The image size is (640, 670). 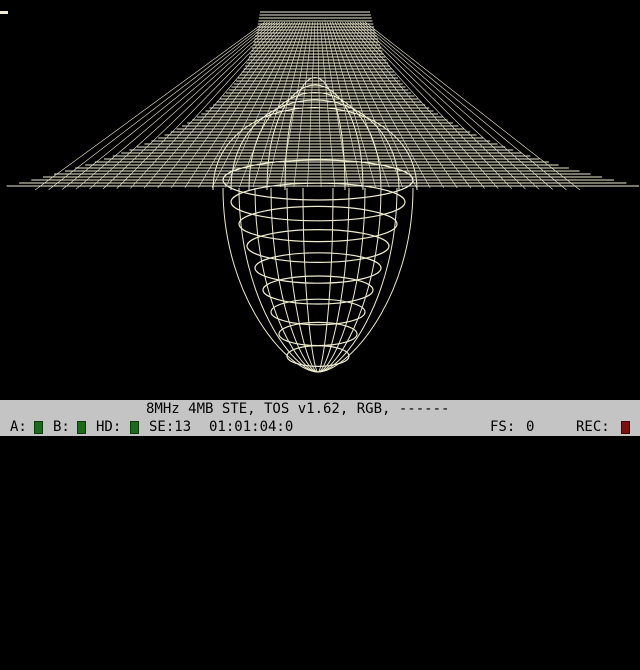 I want to click on timecode-text: 01:01:04:0, so click(x=251, y=427).